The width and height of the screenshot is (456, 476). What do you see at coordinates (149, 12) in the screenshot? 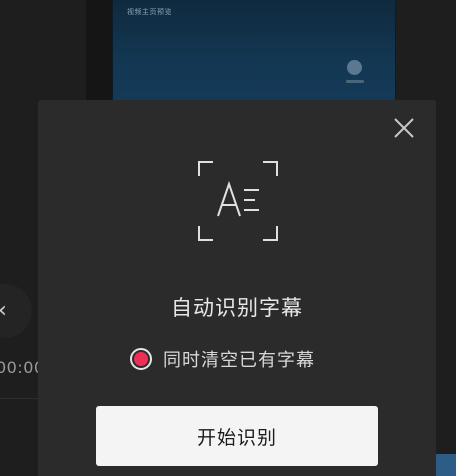
I see `preview-caption: 视频主页预览` at bounding box center [149, 12].